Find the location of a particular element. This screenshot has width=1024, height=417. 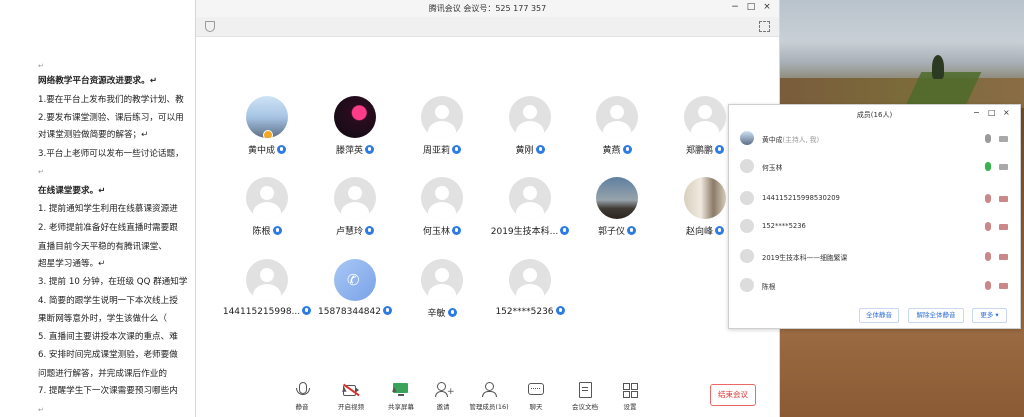

toolbar-button-microphone: 静音 is located at coordinates (302, 396).